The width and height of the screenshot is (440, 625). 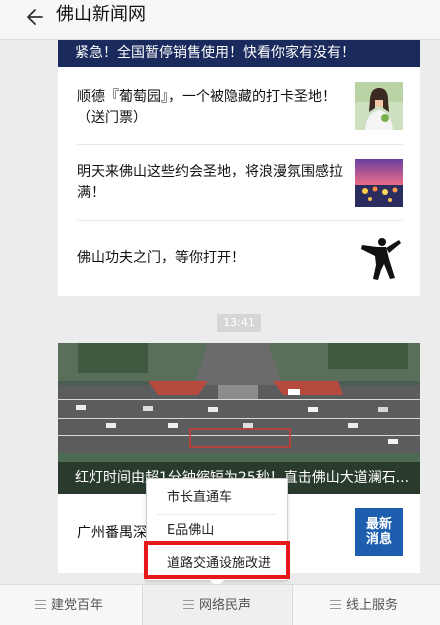 I want to click on news-item: 明天来佛山这些约会圣地，将浪漫氛围感拉满！, so click(x=239, y=183).